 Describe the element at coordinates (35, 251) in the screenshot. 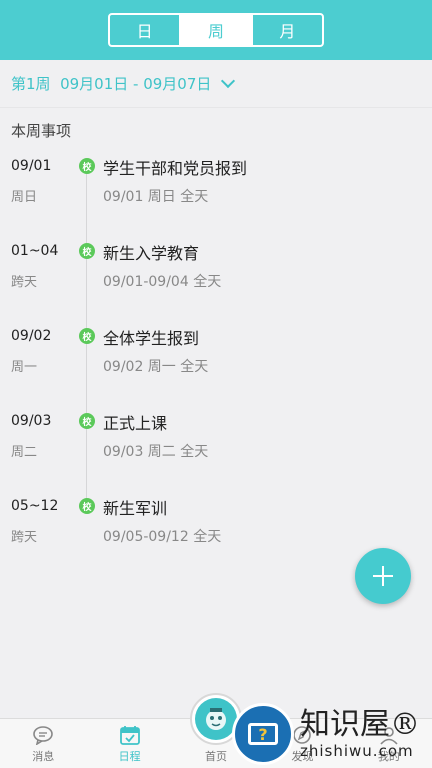

I see `event-date: 01~04` at that location.